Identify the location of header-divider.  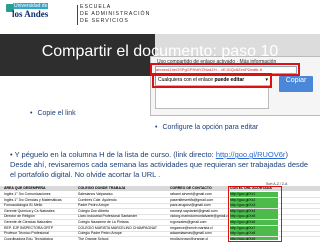
(77, 15).